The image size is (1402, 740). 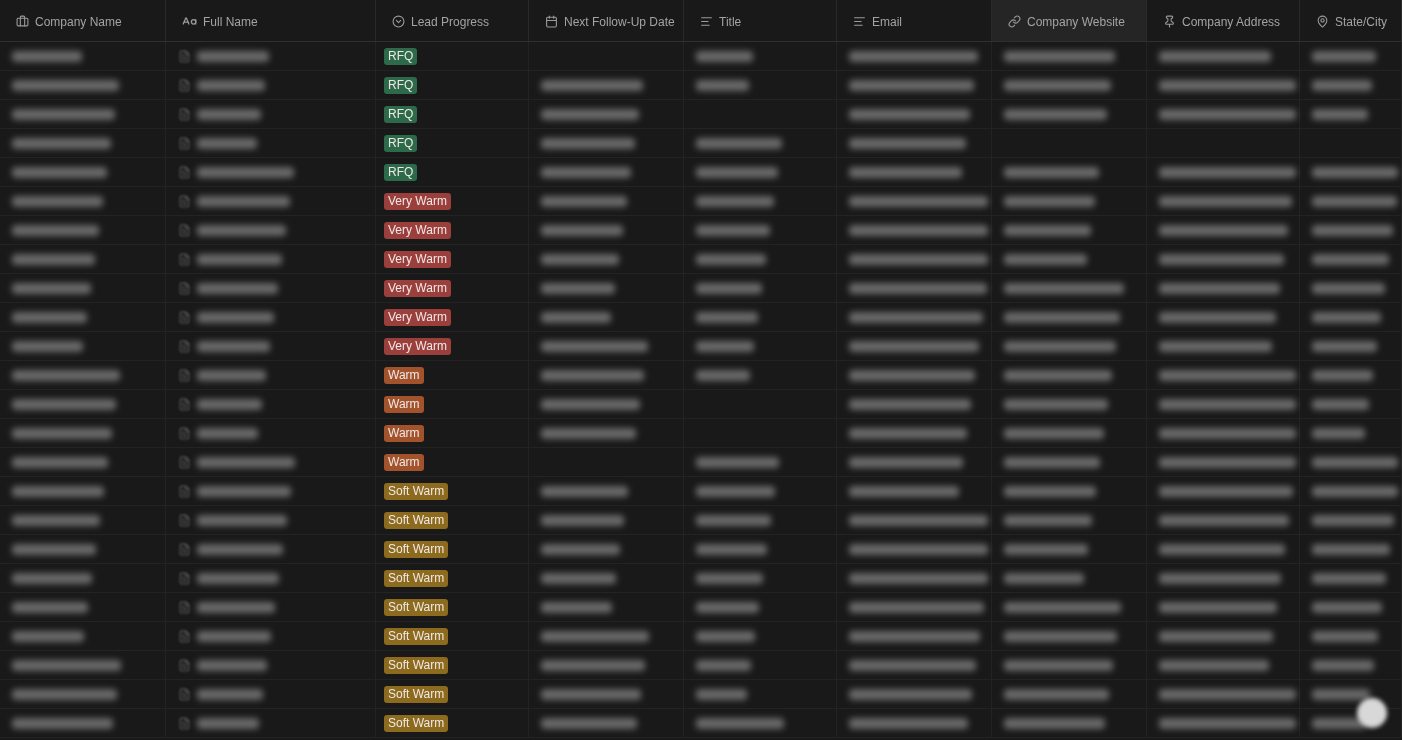 What do you see at coordinates (83, 20) in the screenshot?
I see `column-header: Company Name` at bounding box center [83, 20].